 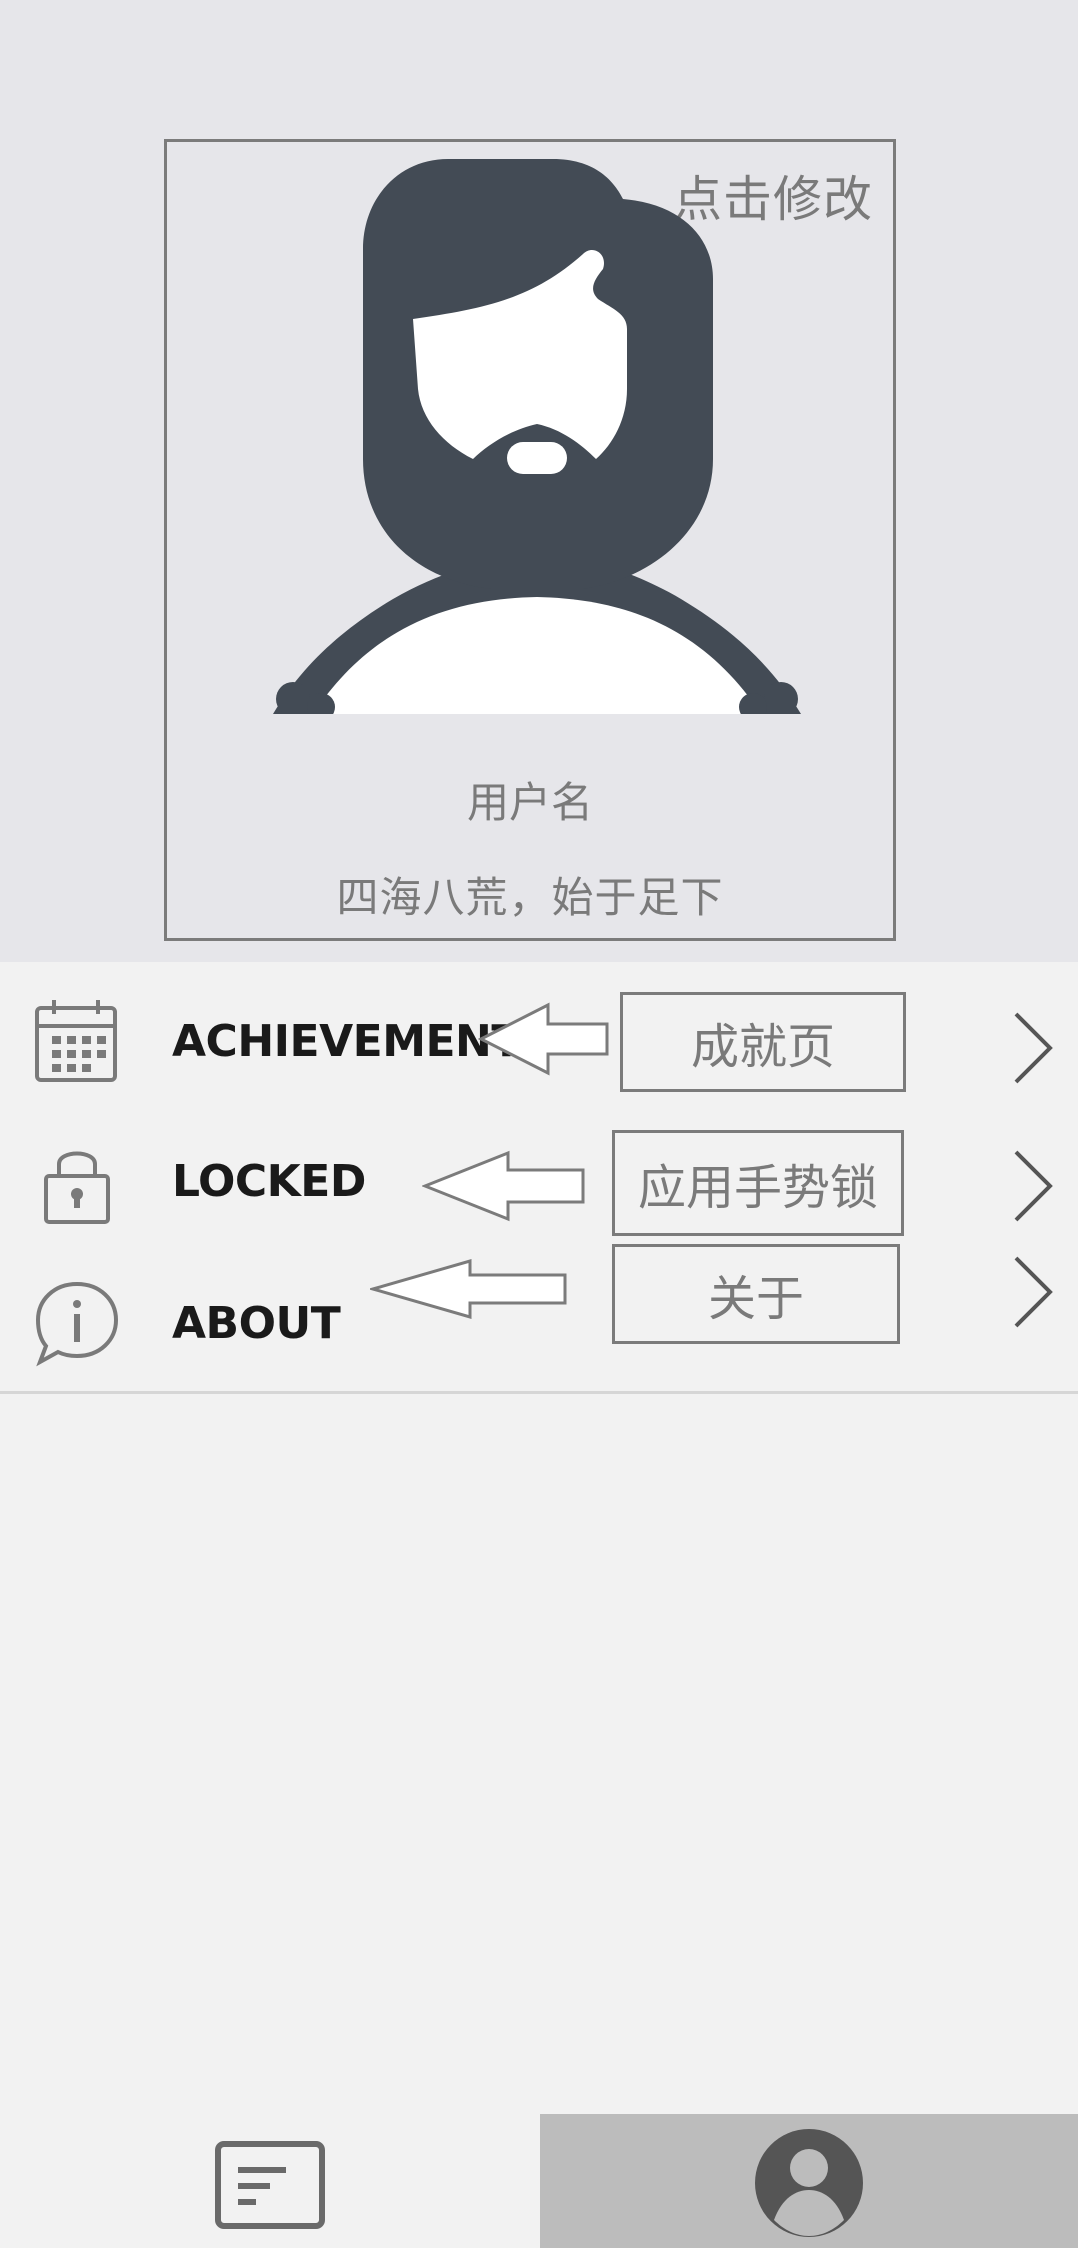 I want to click on note-about: 关于, so click(x=756, y=1294).